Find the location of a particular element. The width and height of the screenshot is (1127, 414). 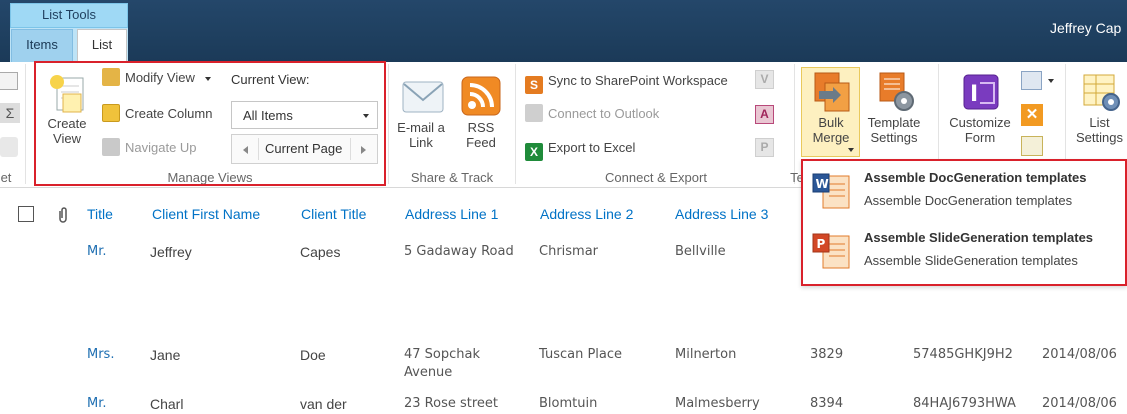

project-icon: P is located at coordinates (764, 147).